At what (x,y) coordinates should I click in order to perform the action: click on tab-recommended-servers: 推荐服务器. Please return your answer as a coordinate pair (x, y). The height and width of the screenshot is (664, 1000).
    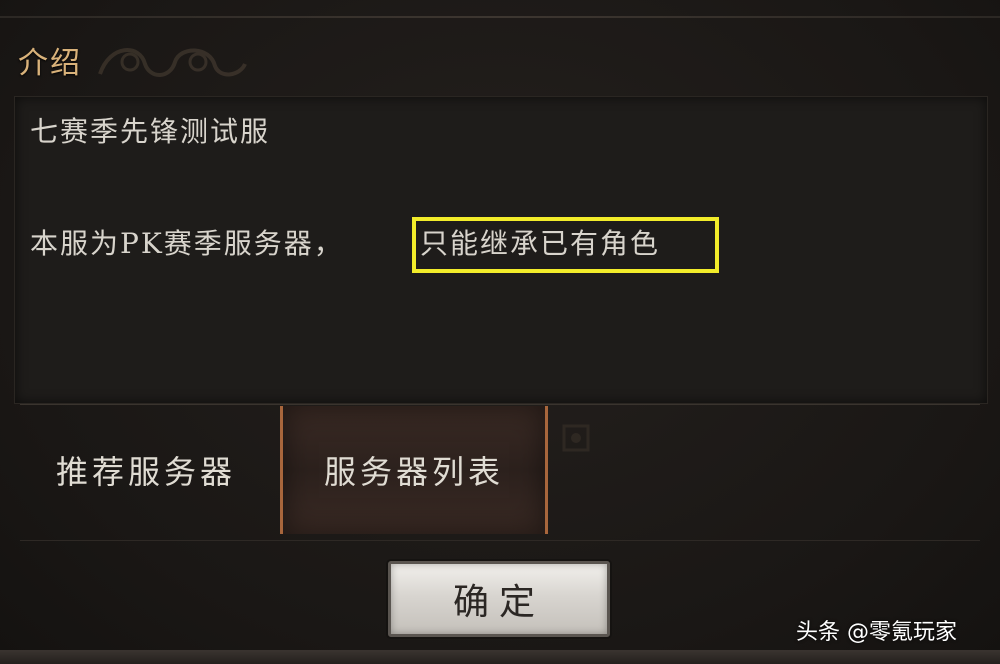
    Looking at the image, I should click on (146, 470).